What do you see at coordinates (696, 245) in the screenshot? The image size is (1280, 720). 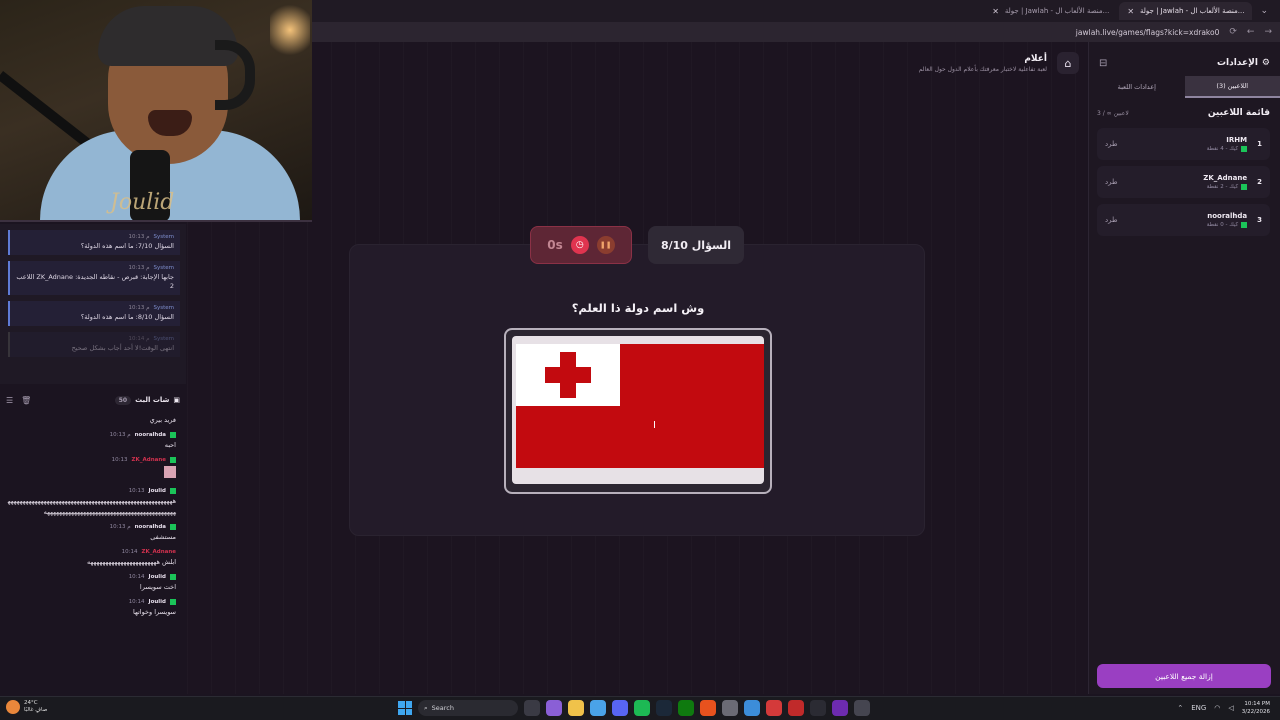 I see `question-counter: السؤال 8/10` at bounding box center [696, 245].